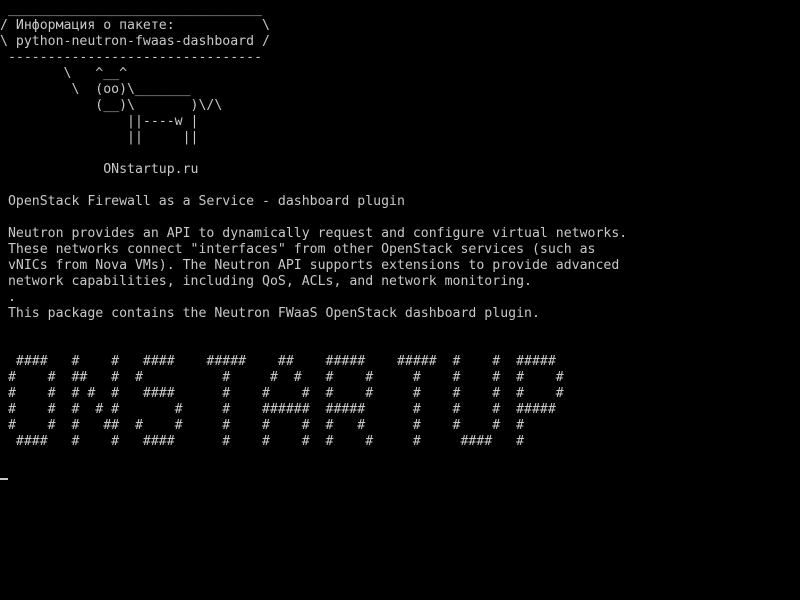 The image size is (800, 600). What do you see at coordinates (278, 409) in the screenshot?
I see `banner-art-line-4: # # # # # # # ###### ##### # # # #####` at bounding box center [278, 409].